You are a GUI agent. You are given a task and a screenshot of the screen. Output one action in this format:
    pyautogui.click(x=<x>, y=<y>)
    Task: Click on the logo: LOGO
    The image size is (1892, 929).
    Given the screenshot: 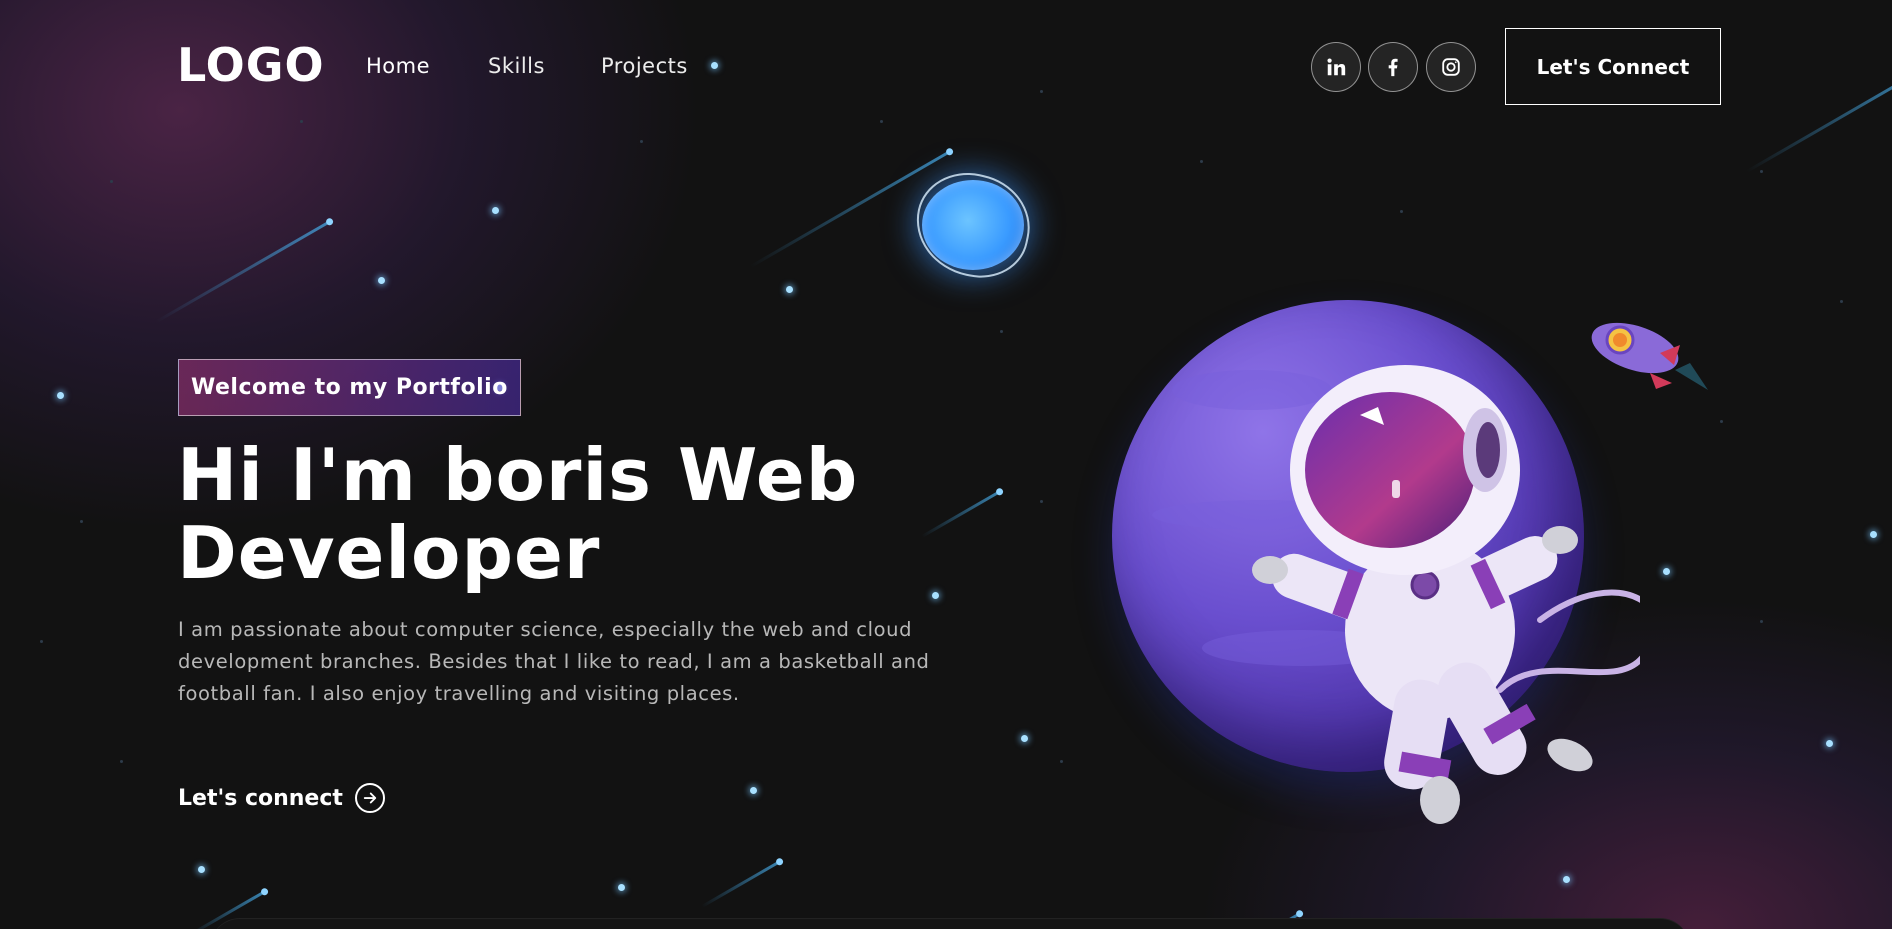 What is the action you would take?
    pyautogui.click(x=251, y=65)
    